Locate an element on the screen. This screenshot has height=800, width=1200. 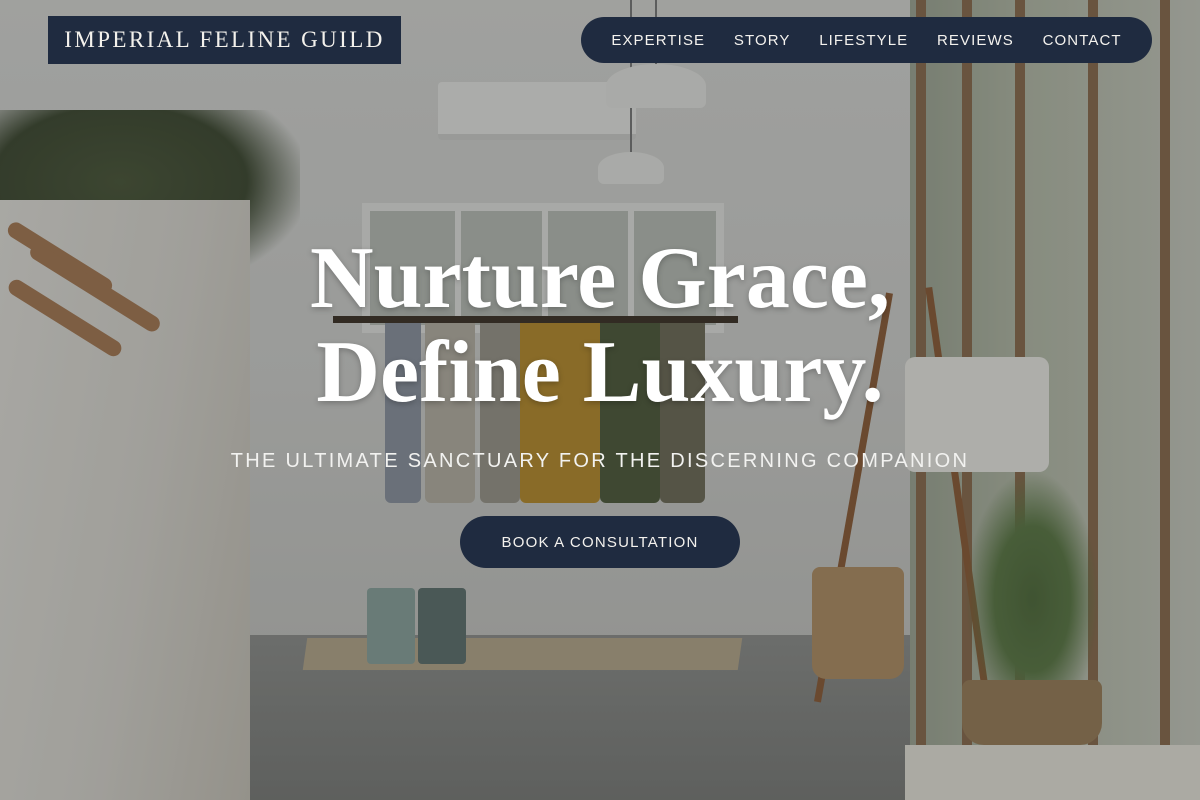
brand-name: IMPERIAL FELINE GUILD is located at coordinates (224, 39).